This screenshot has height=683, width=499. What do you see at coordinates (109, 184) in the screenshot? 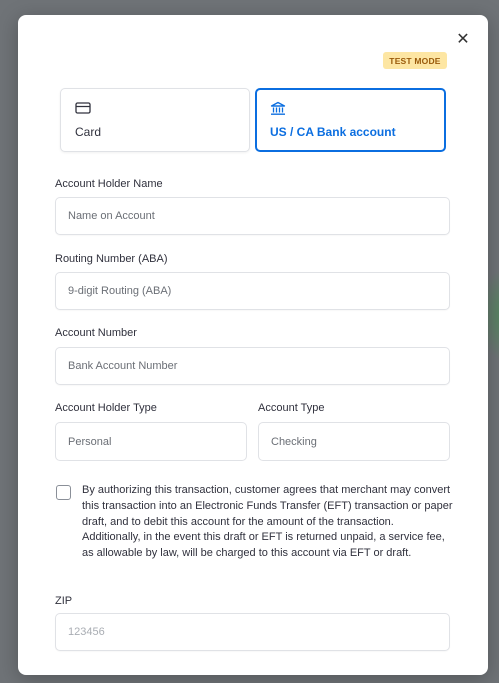
I see `account-holder-name-label: Account Holder Name` at bounding box center [109, 184].